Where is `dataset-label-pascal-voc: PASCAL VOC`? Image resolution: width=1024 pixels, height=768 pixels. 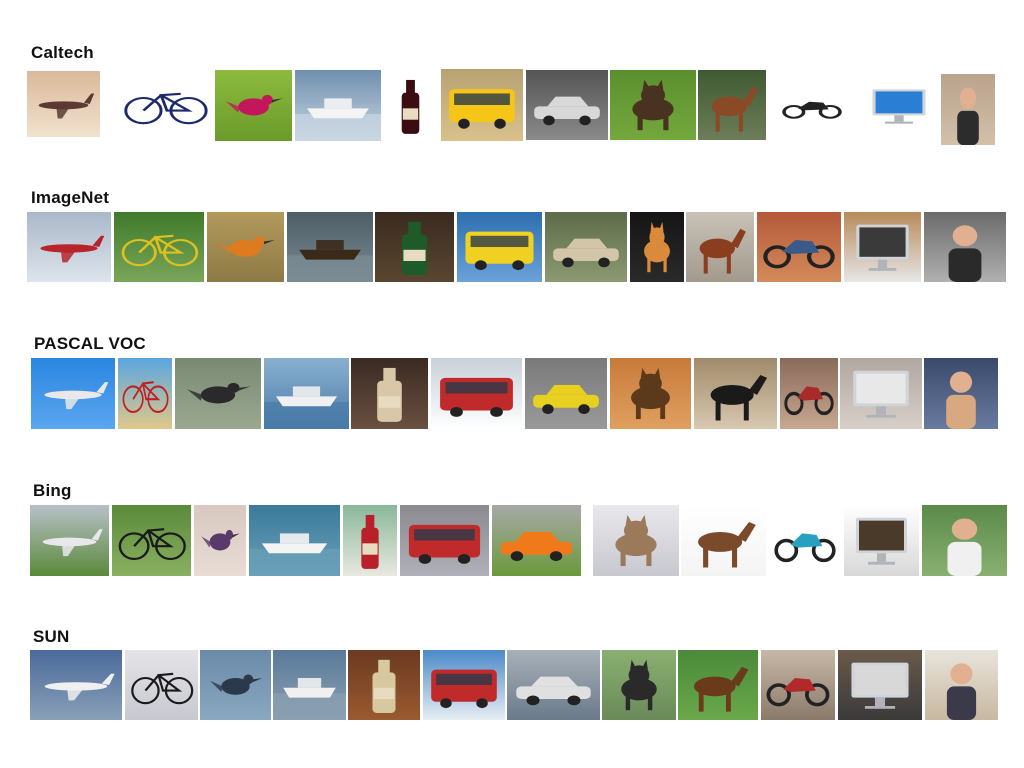
dataset-label-pascal-voc: PASCAL VOC is located at coordinates (90, 343).